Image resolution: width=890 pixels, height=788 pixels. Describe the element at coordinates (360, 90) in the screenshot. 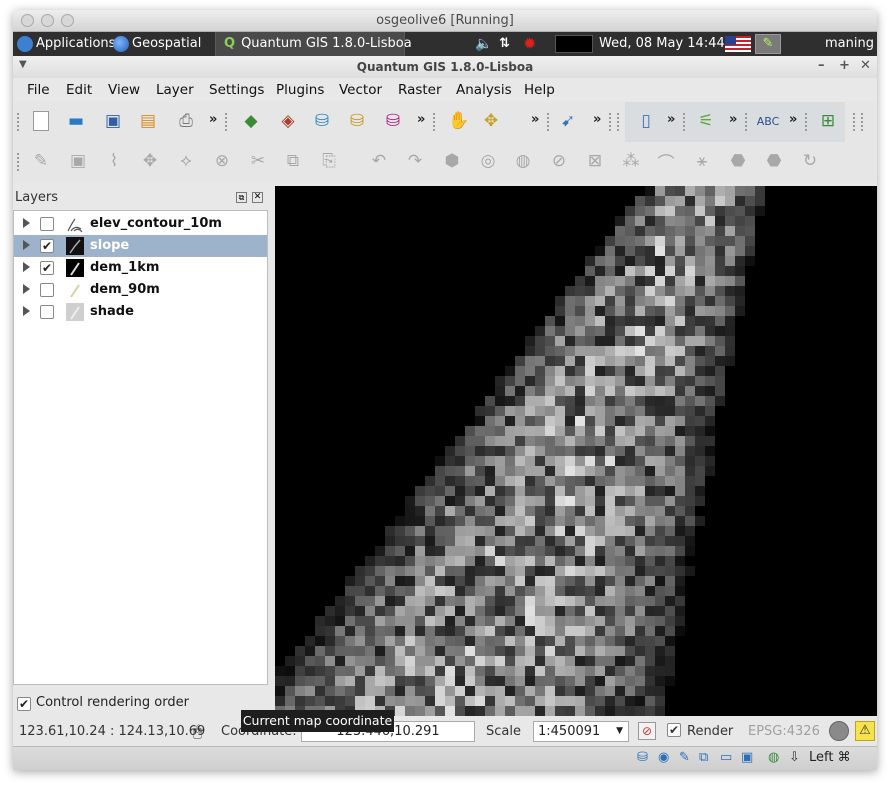

I see `menu-vector: Vector` at that location.